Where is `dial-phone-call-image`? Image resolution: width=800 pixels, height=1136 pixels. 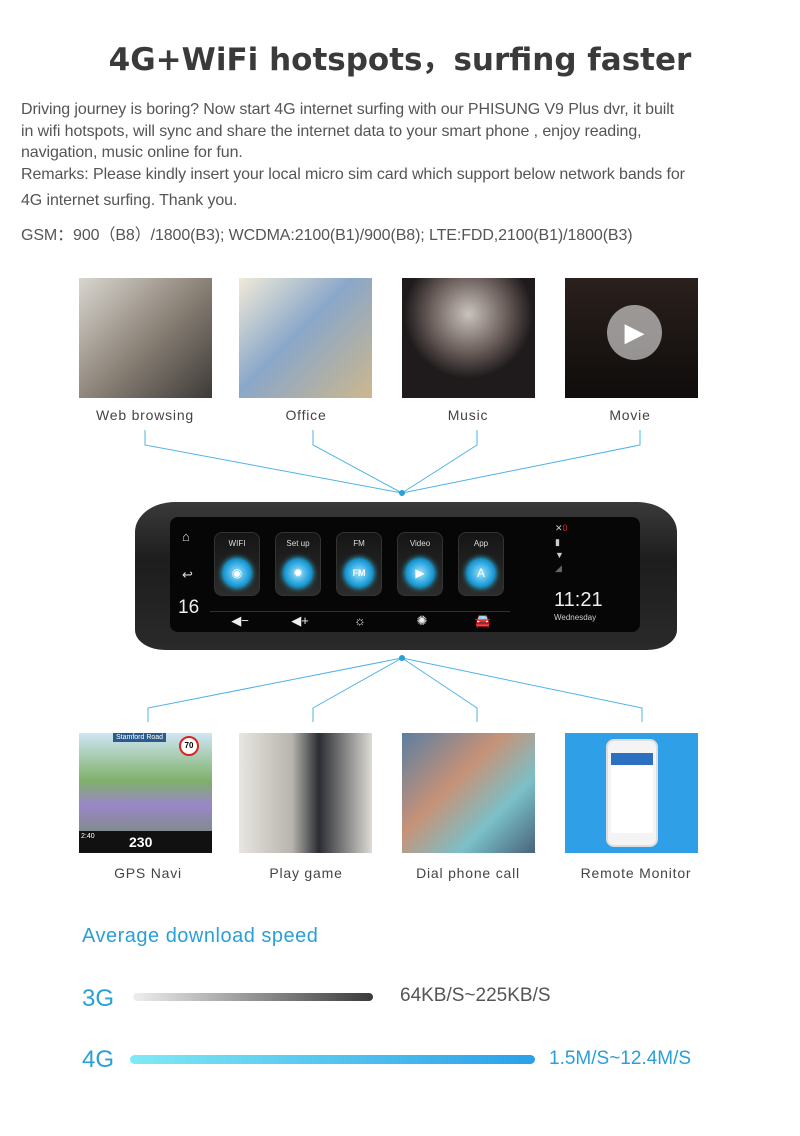 dial-phone-call-image is located at coordinates (468, 793).